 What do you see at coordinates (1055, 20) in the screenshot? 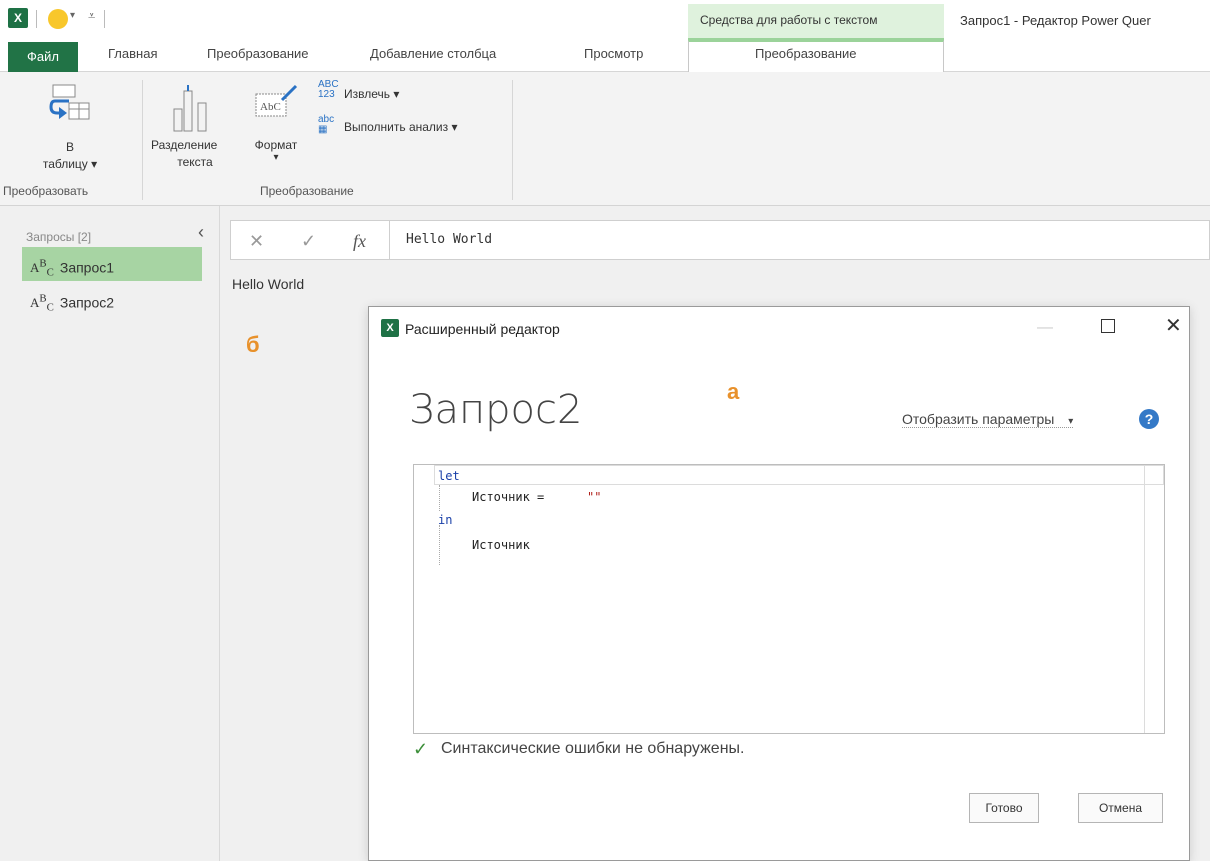
I see `window-title: Запрос1 - Редактор Power Quer` at bounding box center [1055, 20].